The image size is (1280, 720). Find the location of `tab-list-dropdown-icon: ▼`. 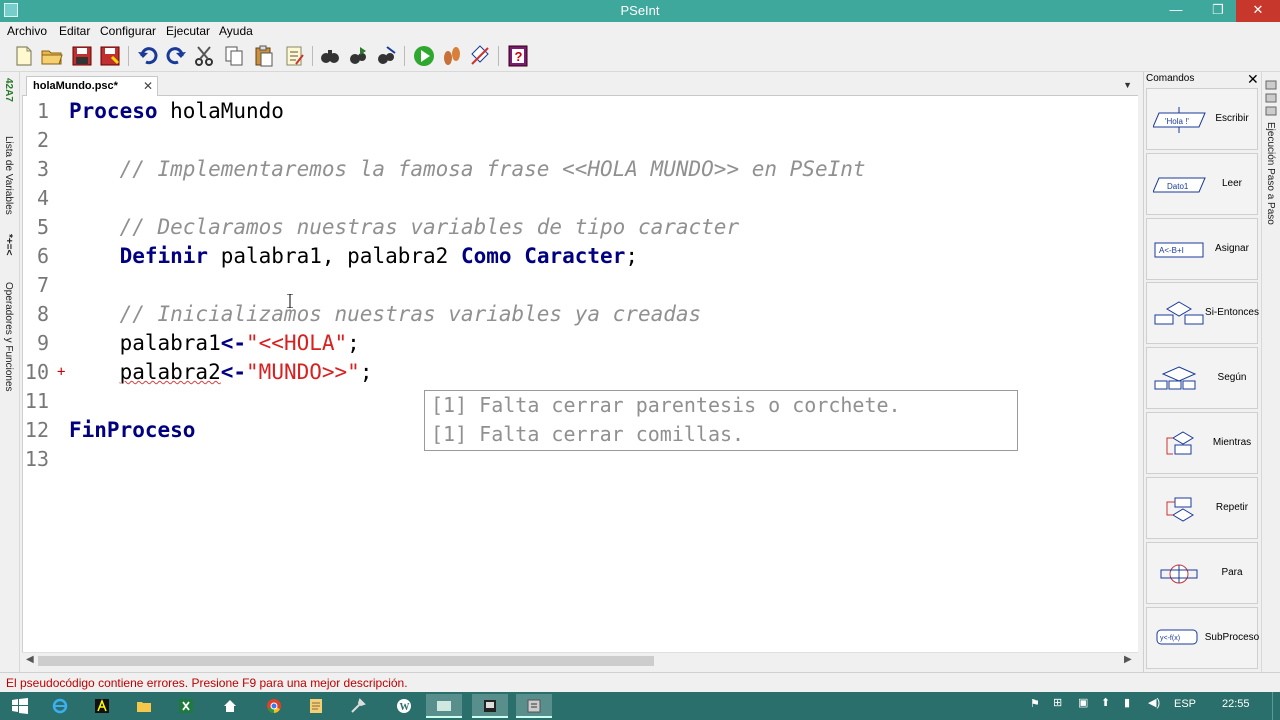

tab-list-dropdown-icon: ▼ is located at coordinates (1127, 85).